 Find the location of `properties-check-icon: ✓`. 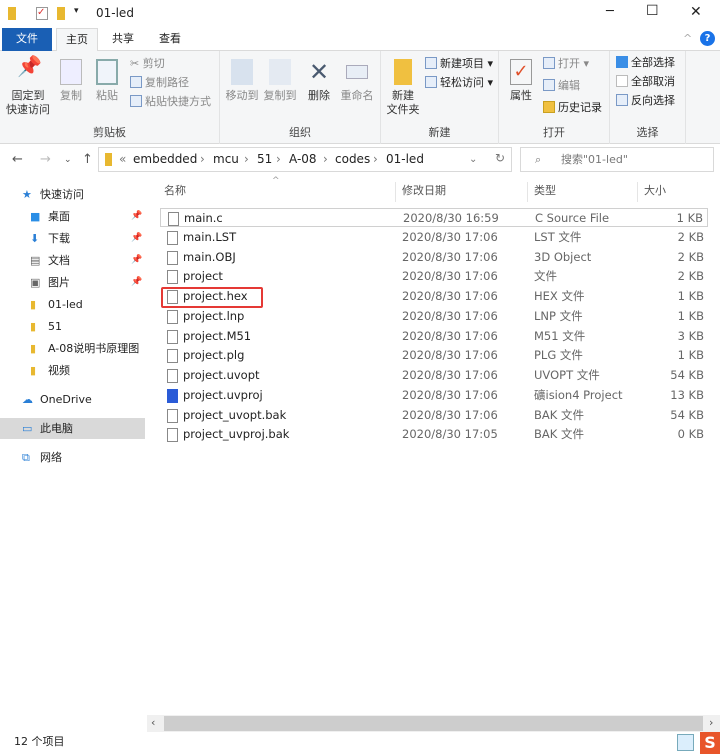

properties-check-icon: ✓ is located at coordinates (521, 72).